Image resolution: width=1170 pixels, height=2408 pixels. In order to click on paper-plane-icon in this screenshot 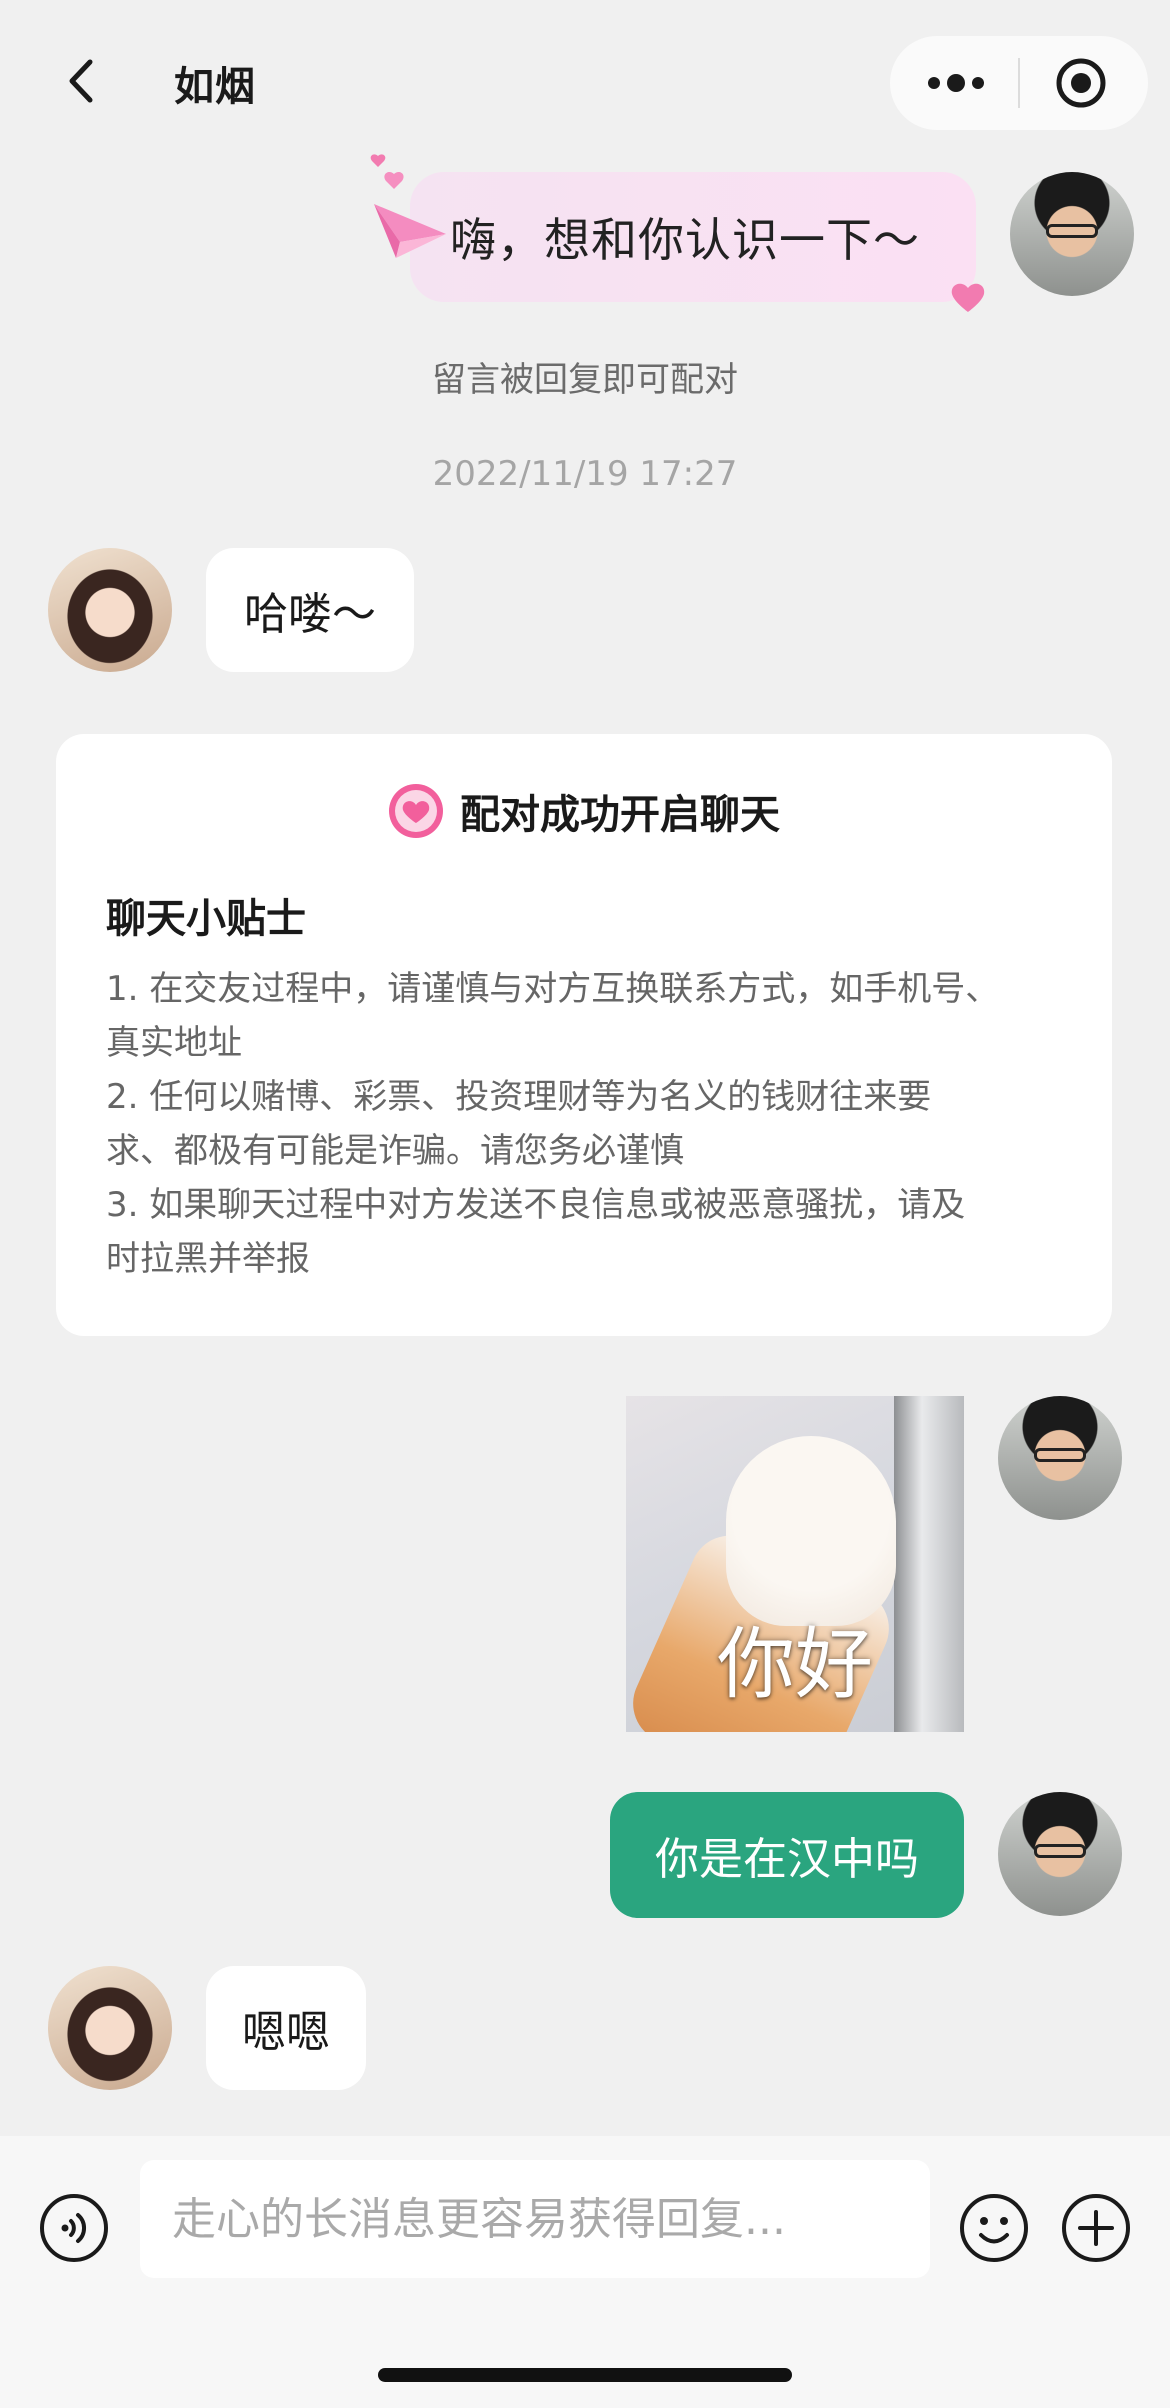, I will do `click(410, 231)`.